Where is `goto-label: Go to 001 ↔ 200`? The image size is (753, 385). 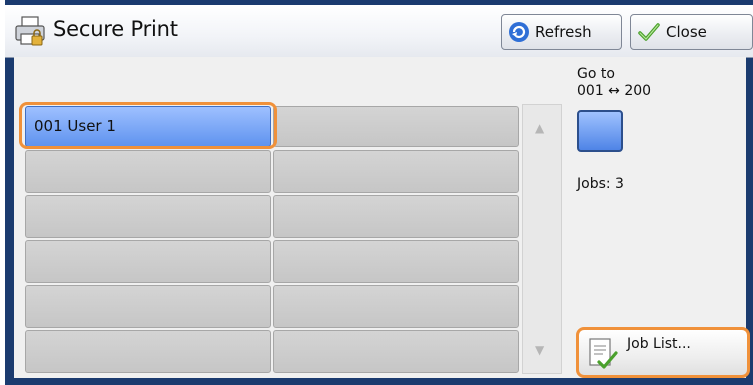
goto-label: Go to 001 ↔ 200 is located at coordinates (614, 83).